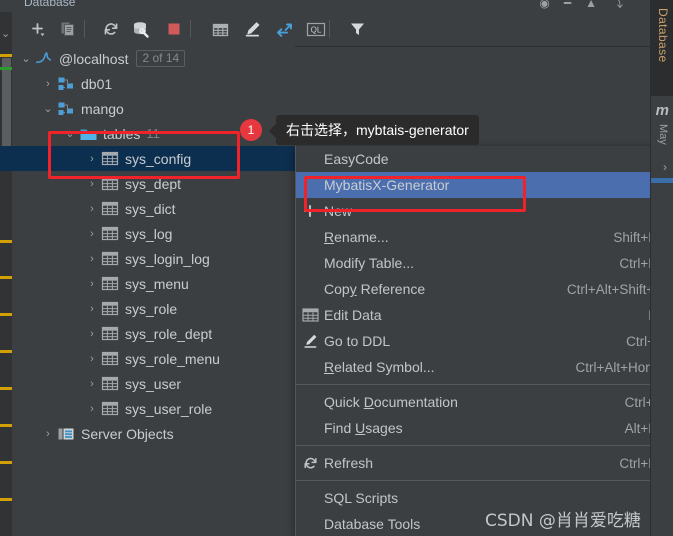  Describe the element at coordinates (284, 29) in the screenshot. I see `jump-to-button` at that location.